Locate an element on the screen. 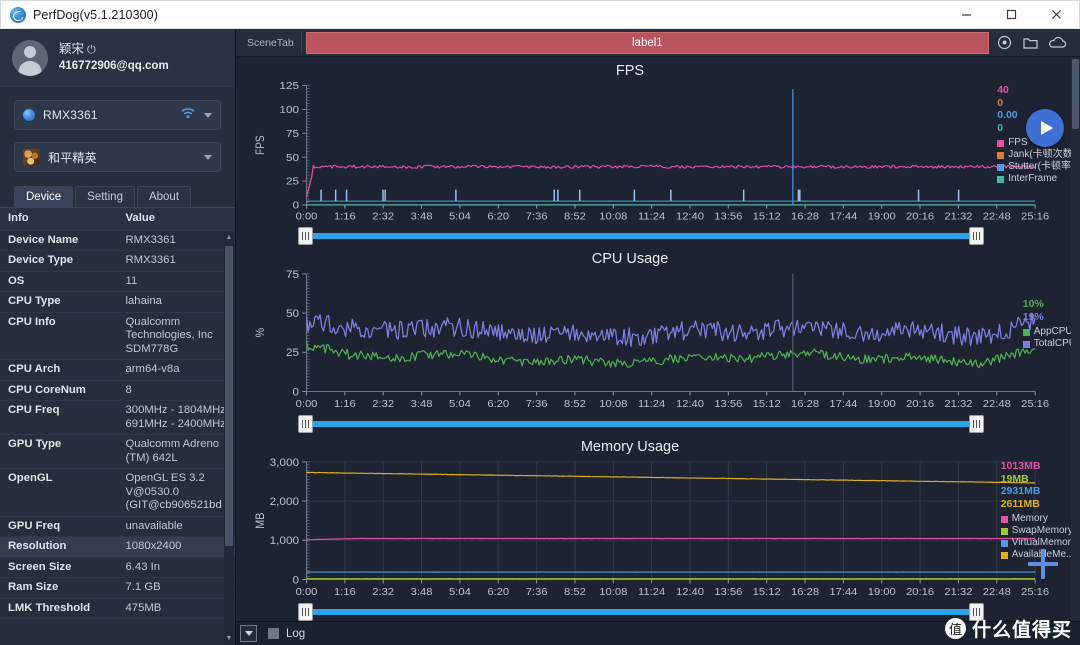 The image size is (1080, 645). add-button is located at coordinates (1043, 564).